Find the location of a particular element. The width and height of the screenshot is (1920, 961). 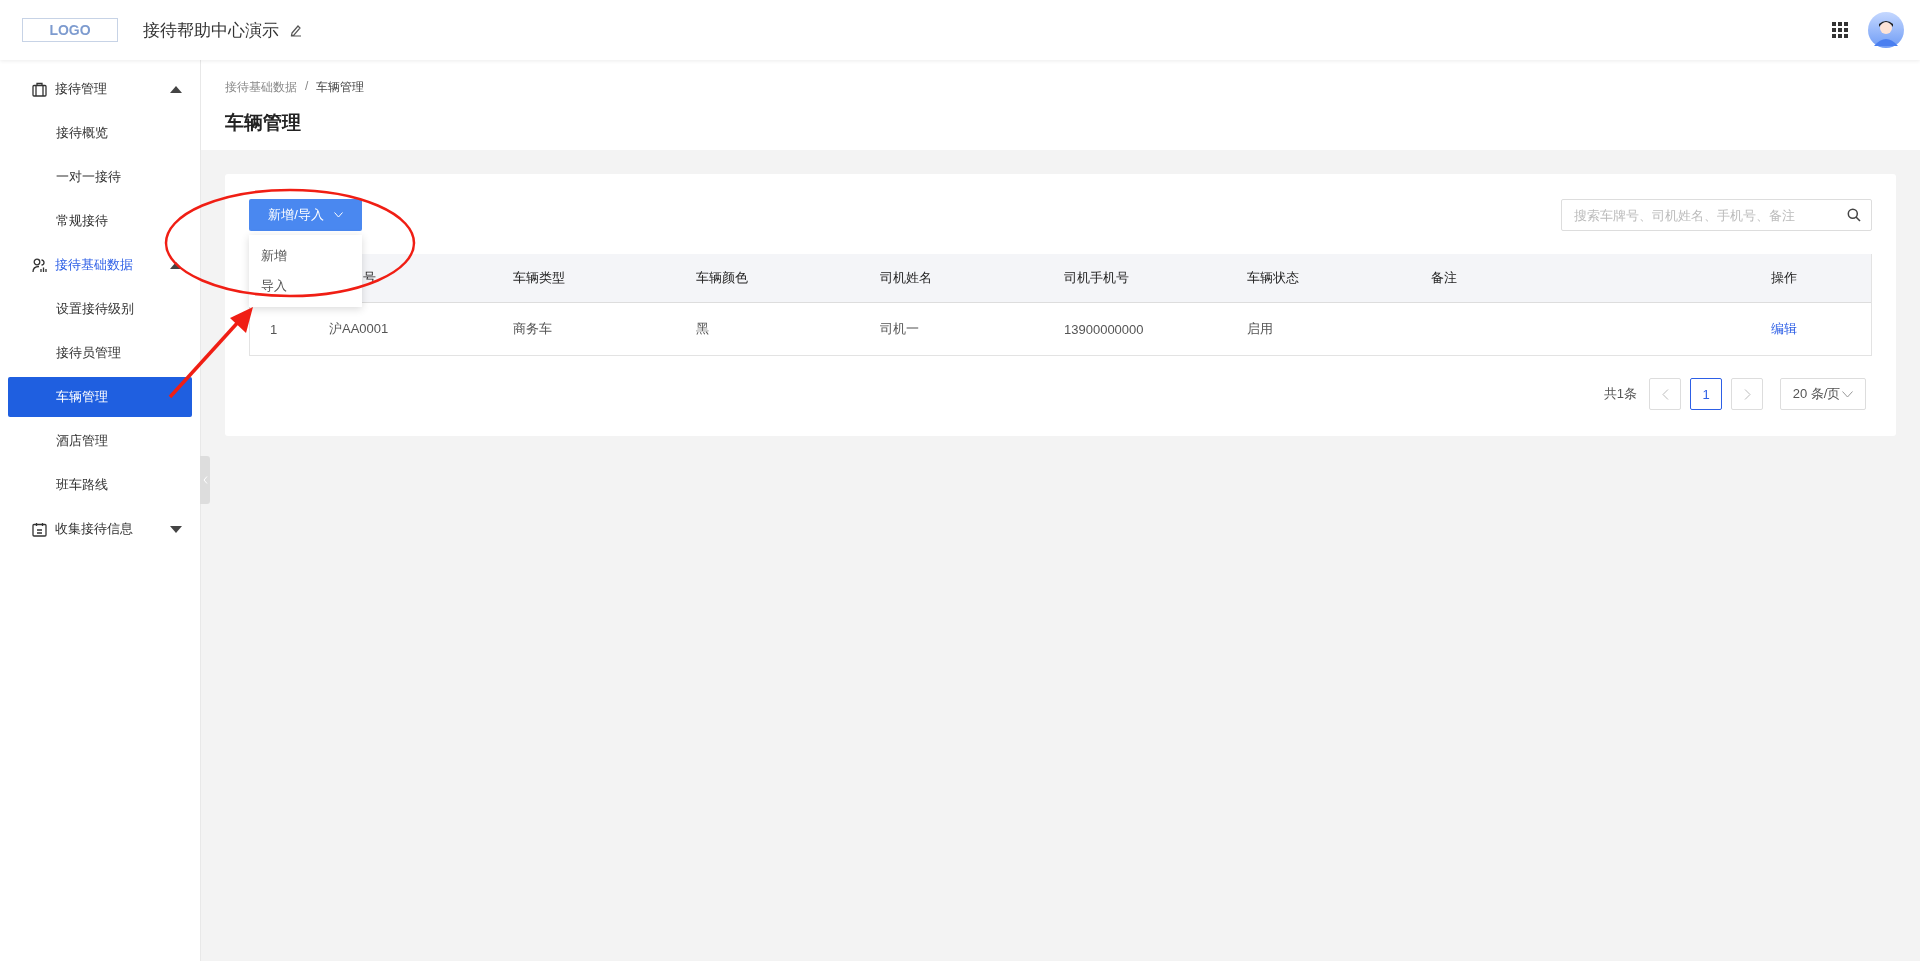

table-cell: 黑 is located at coordinates (702, 329).